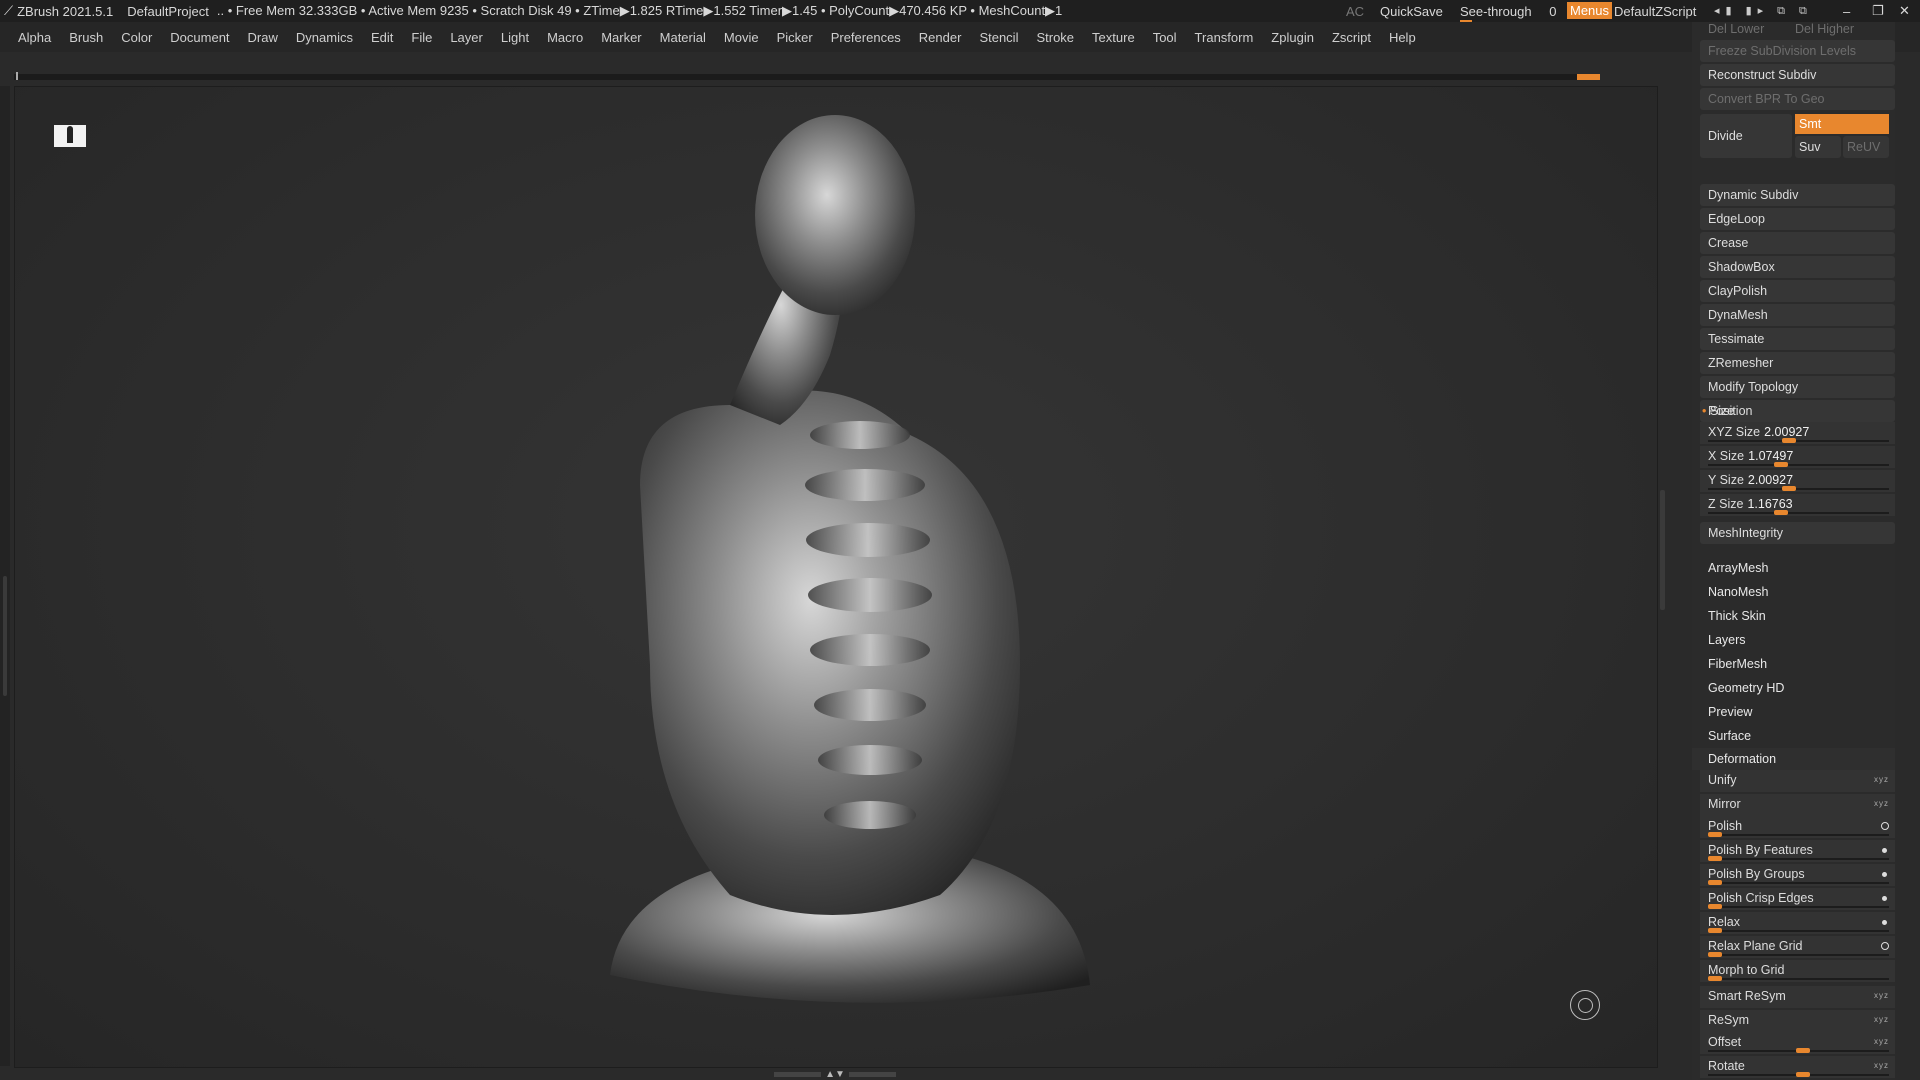 Image resolution: width=1920 pixels, height=1080 pixels. I want to click on menu-texture: Texture, so click(1113, 37).